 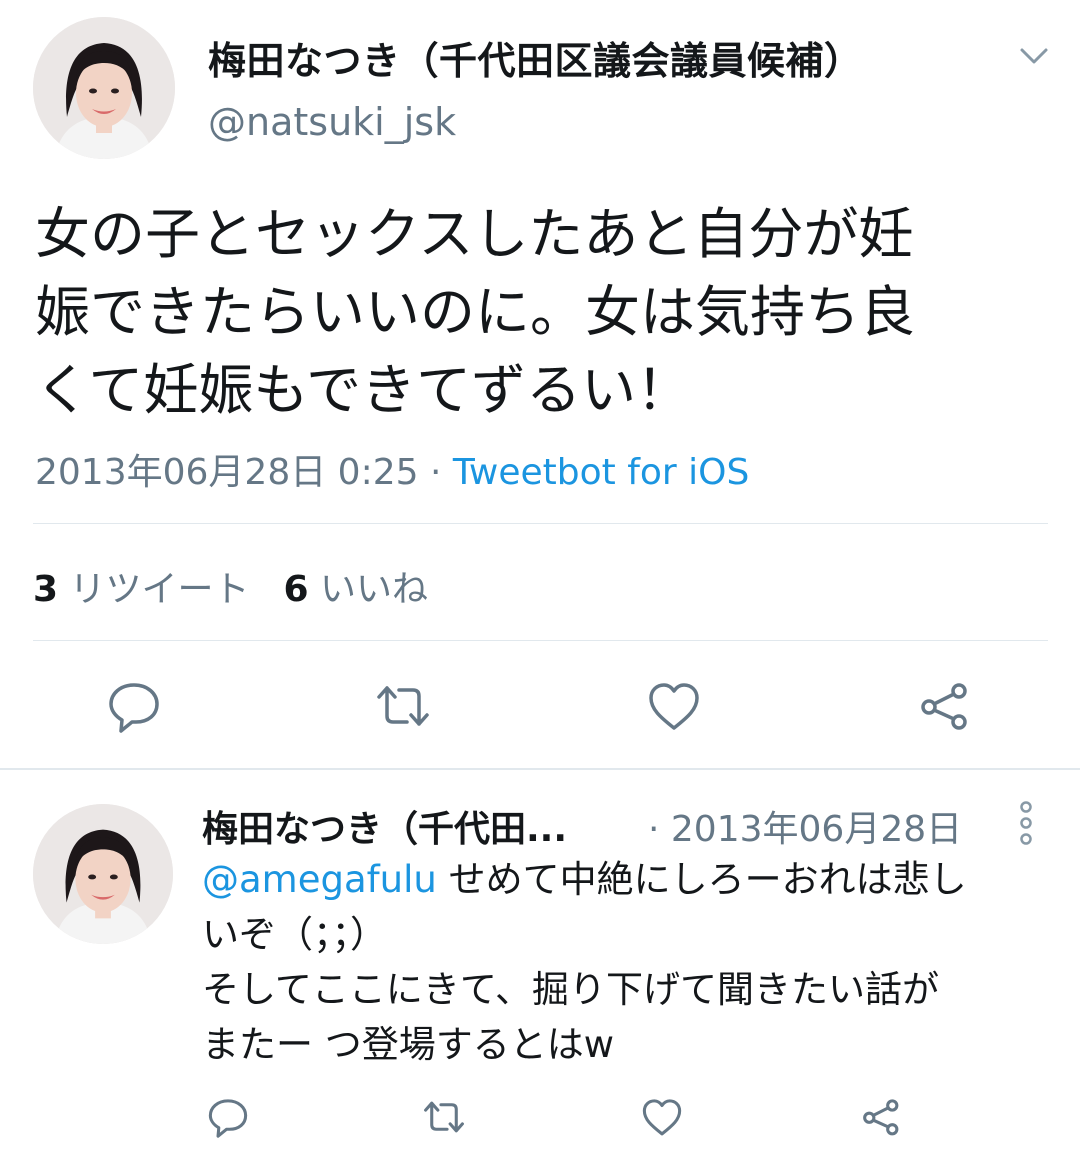 I want to click on tweet-meta: 2013年06月28日 0:25 · Tweetbot for iOS, so click(x=392, y=469).